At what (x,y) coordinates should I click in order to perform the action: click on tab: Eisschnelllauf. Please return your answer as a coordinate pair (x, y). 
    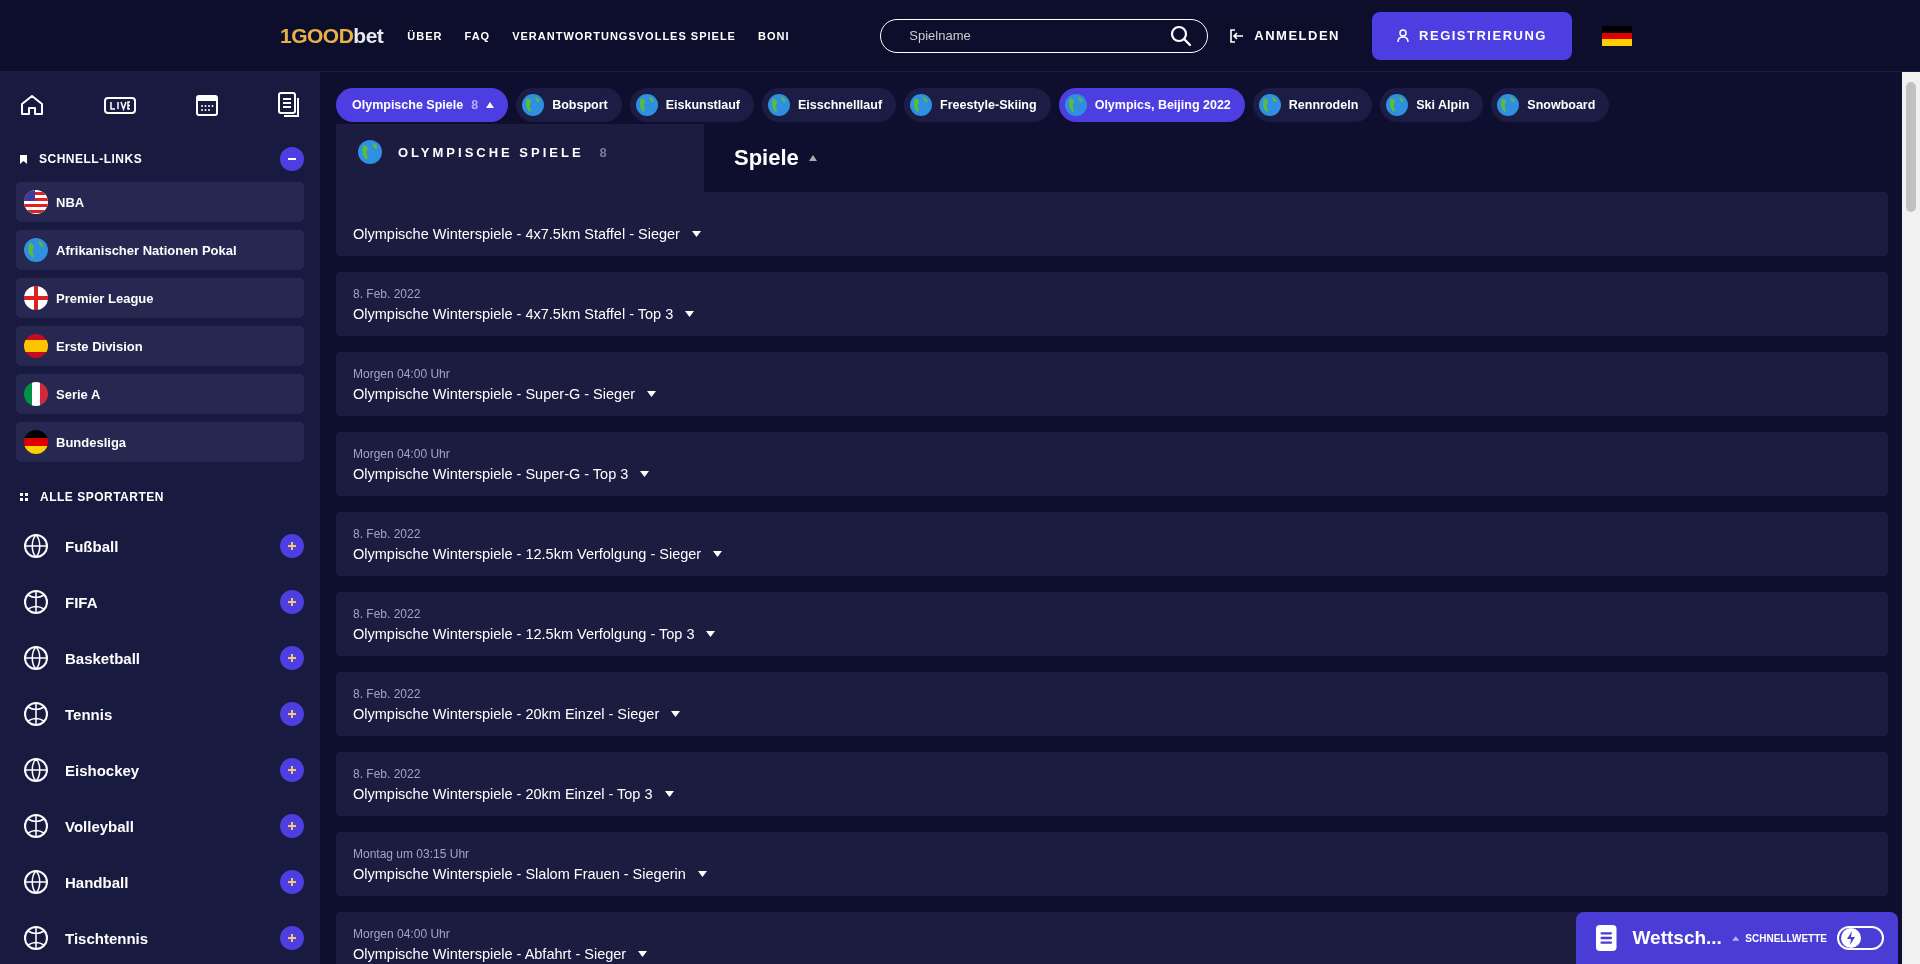
    Looking at the image, I should click on (829, 105).